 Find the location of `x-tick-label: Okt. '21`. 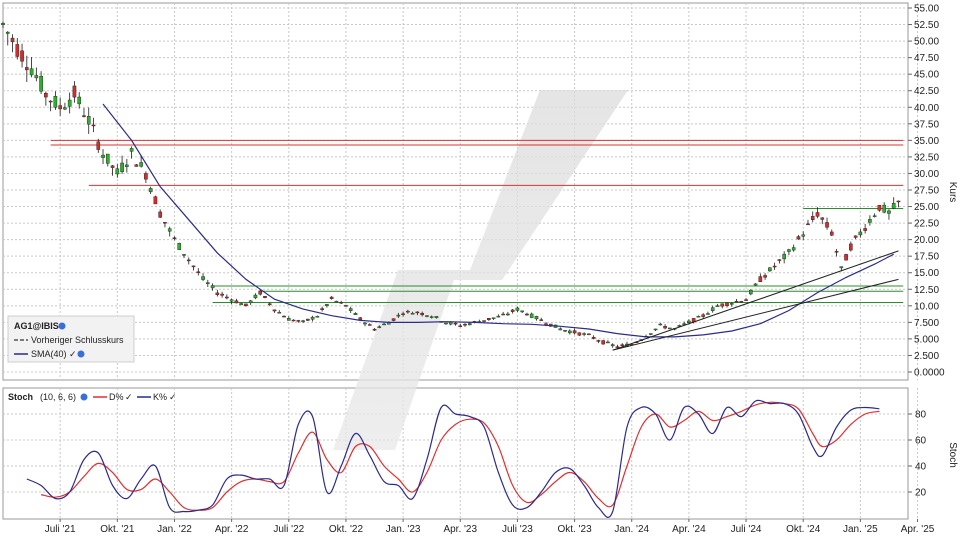

x-tick-label: Okt. '21 is located at coordinates (117, 529).